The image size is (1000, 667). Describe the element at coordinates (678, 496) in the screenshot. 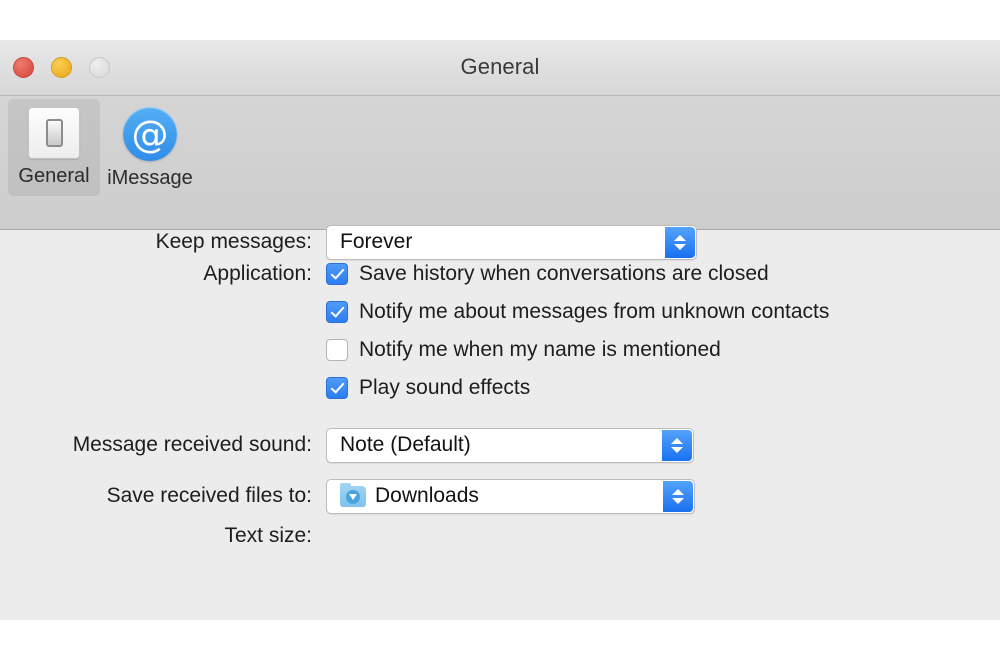

I see `save-files-stepper-icon` at that location.